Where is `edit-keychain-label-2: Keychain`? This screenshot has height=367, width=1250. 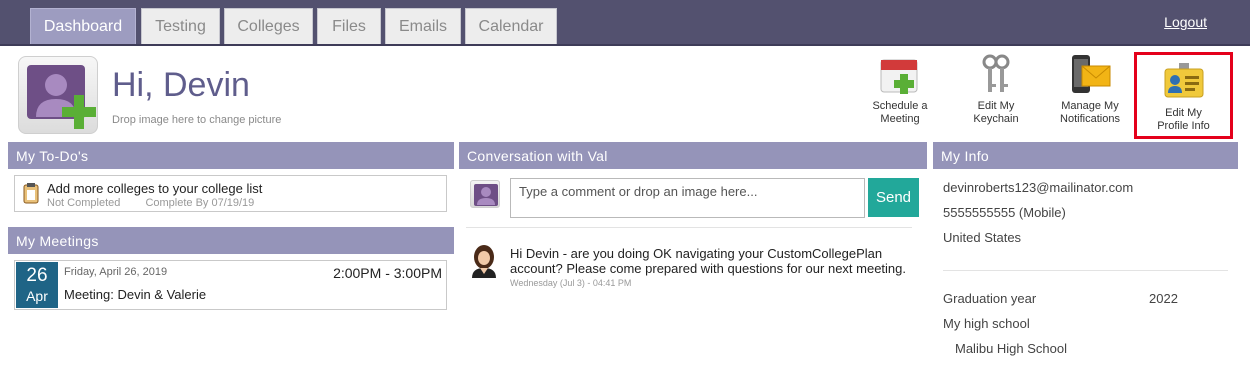 edit-keychain-label-2: Keychain is located at coordinates (996, 119).